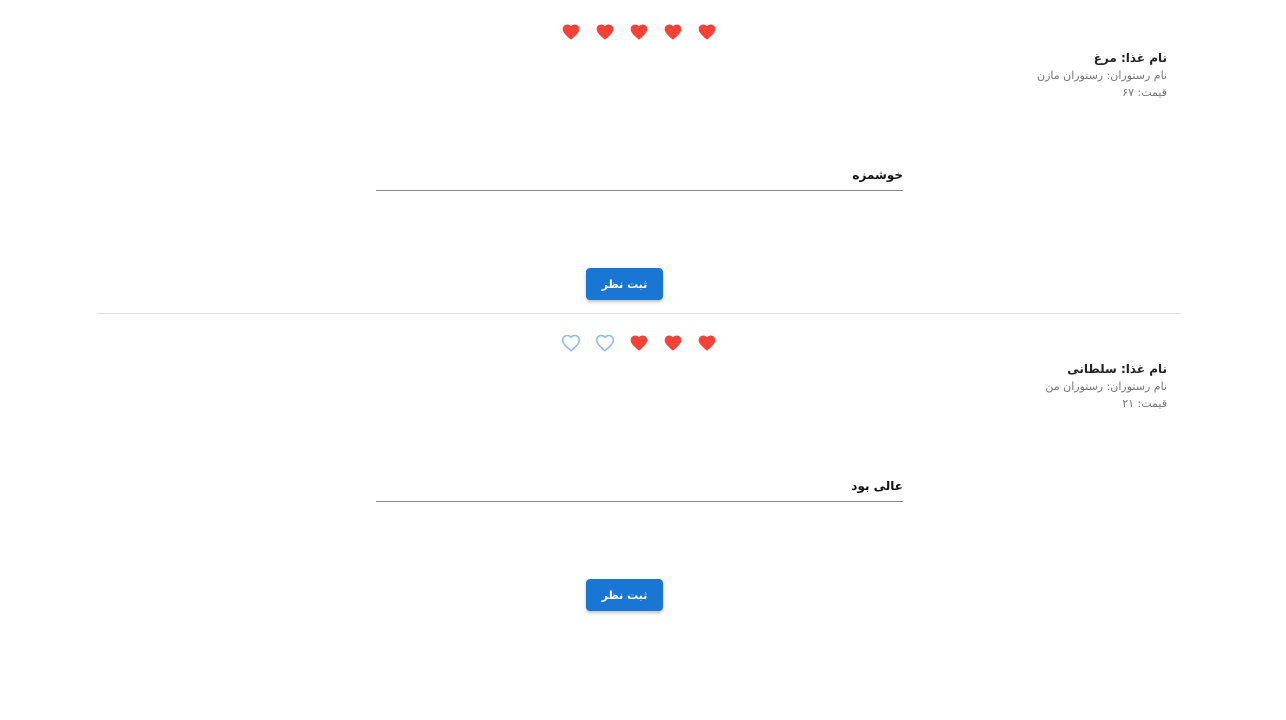  I want to click on food-price: قیمت: ۶۷, so click(1144, 92).